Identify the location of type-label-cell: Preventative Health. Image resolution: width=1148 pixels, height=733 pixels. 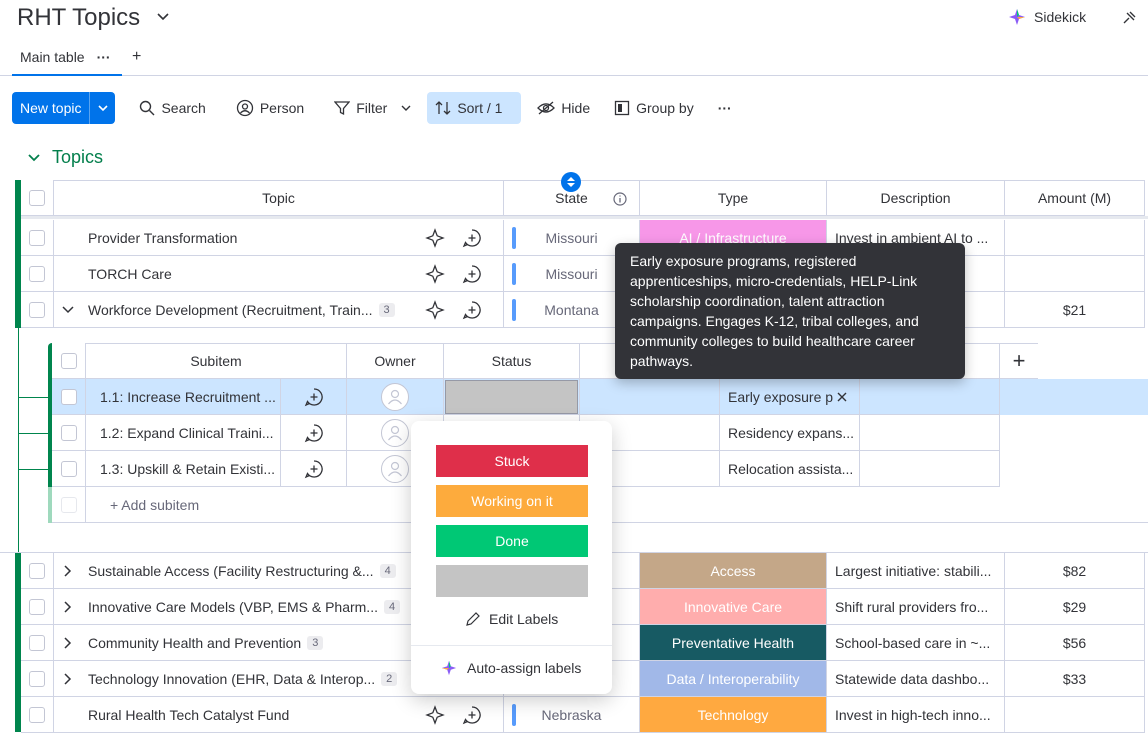
(733, 643).